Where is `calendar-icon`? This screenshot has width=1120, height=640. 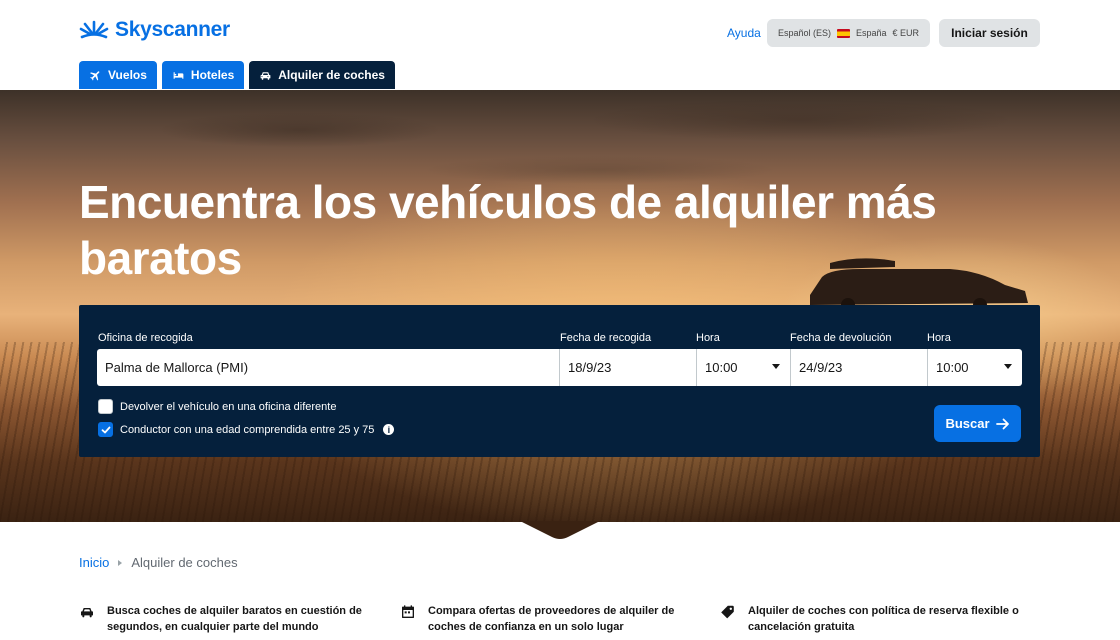 calendar-icon is located at coordinates (408, 611).